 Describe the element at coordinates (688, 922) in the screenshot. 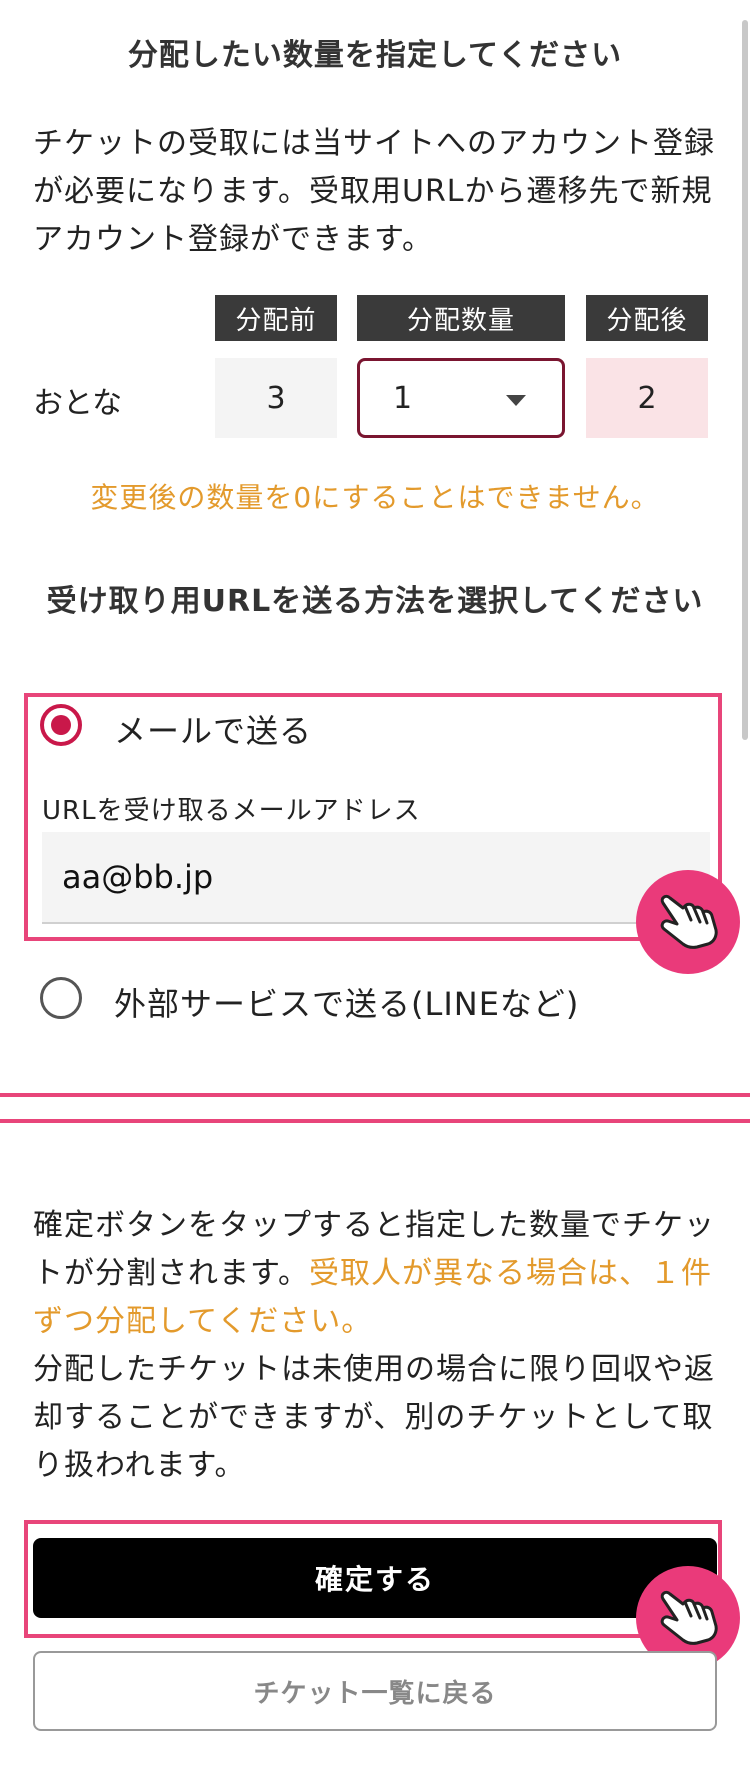

I see `tap-hand-icon` at that location.